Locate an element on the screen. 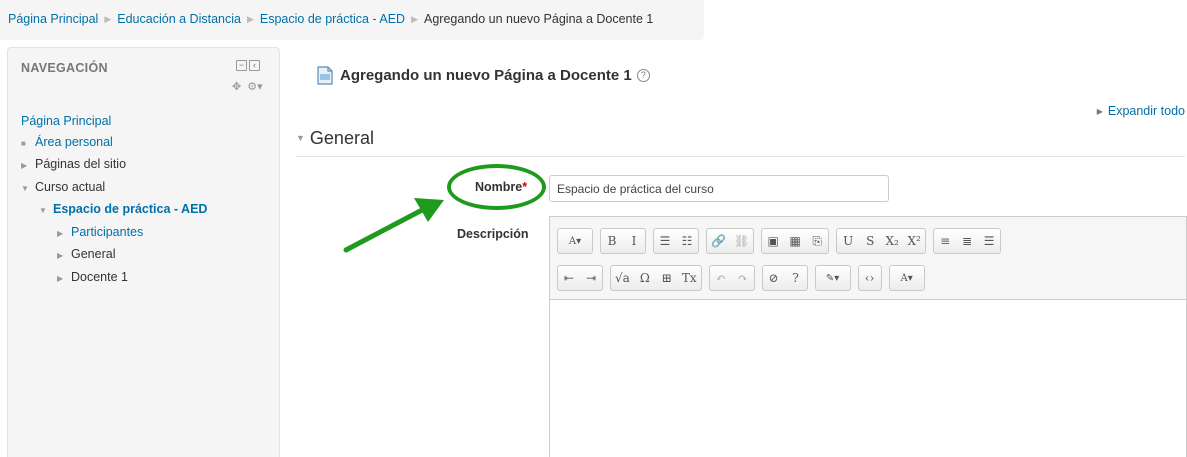 This screenshot has width=1187, height=457. editor-toolbar: A▾ B I ☰ ☷ 🔗 ⛓ ▣ ▦ ⎘ U S X₂ X² ≡ ≣ ☰ ⇤ ⇥ √a Ω ⊞ Tx ↶ ↷ ⊘? ✎▾ ‹› A▾ is located at coordinates (868, 258).